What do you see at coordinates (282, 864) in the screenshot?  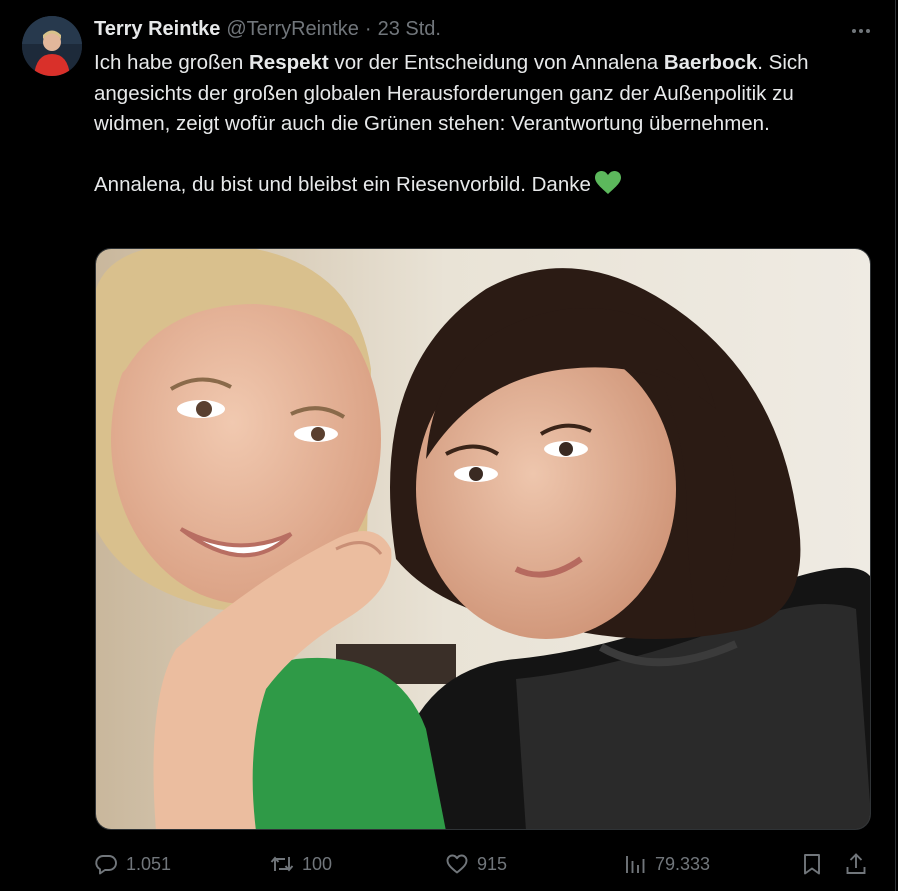 I see `repost-icon` at bounding box center [282, 864].